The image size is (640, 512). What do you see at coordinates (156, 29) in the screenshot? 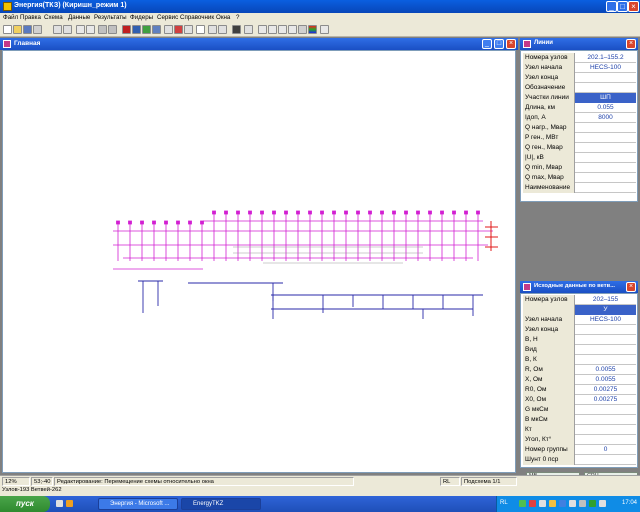
I see `grid-icon` at bounding box center [156, 29].